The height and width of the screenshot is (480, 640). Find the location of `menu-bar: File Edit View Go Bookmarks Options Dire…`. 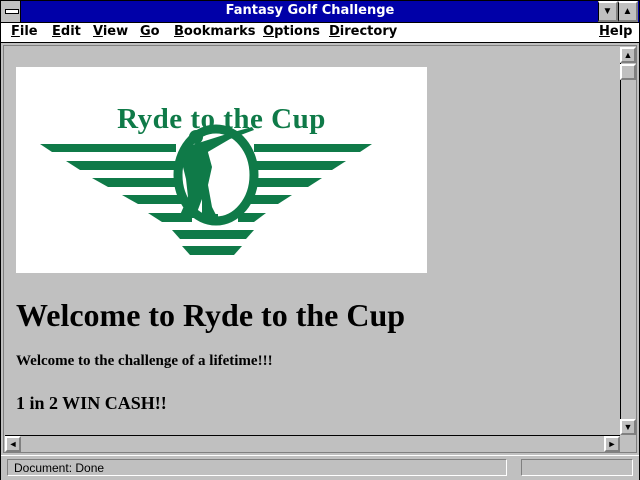

menu-bar: File Edit View Go Bookmarks Options Dire… is located at coordinates (320, 33).